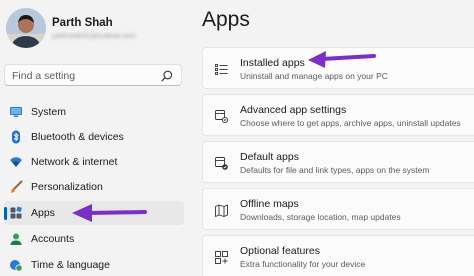  What do you see at coordinates (67, 187) in the screenshot?
I see `sidebar-item-label: Personalization` at bounding box center [67, 187].